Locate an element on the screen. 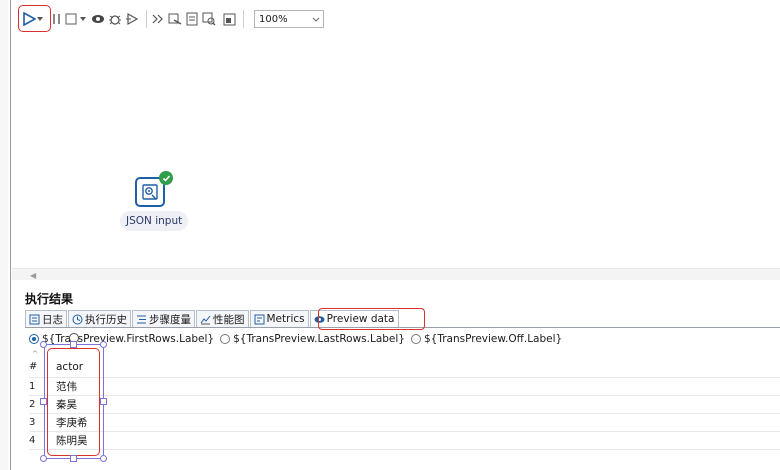  sql-icon is located at coordinates (192, 19).